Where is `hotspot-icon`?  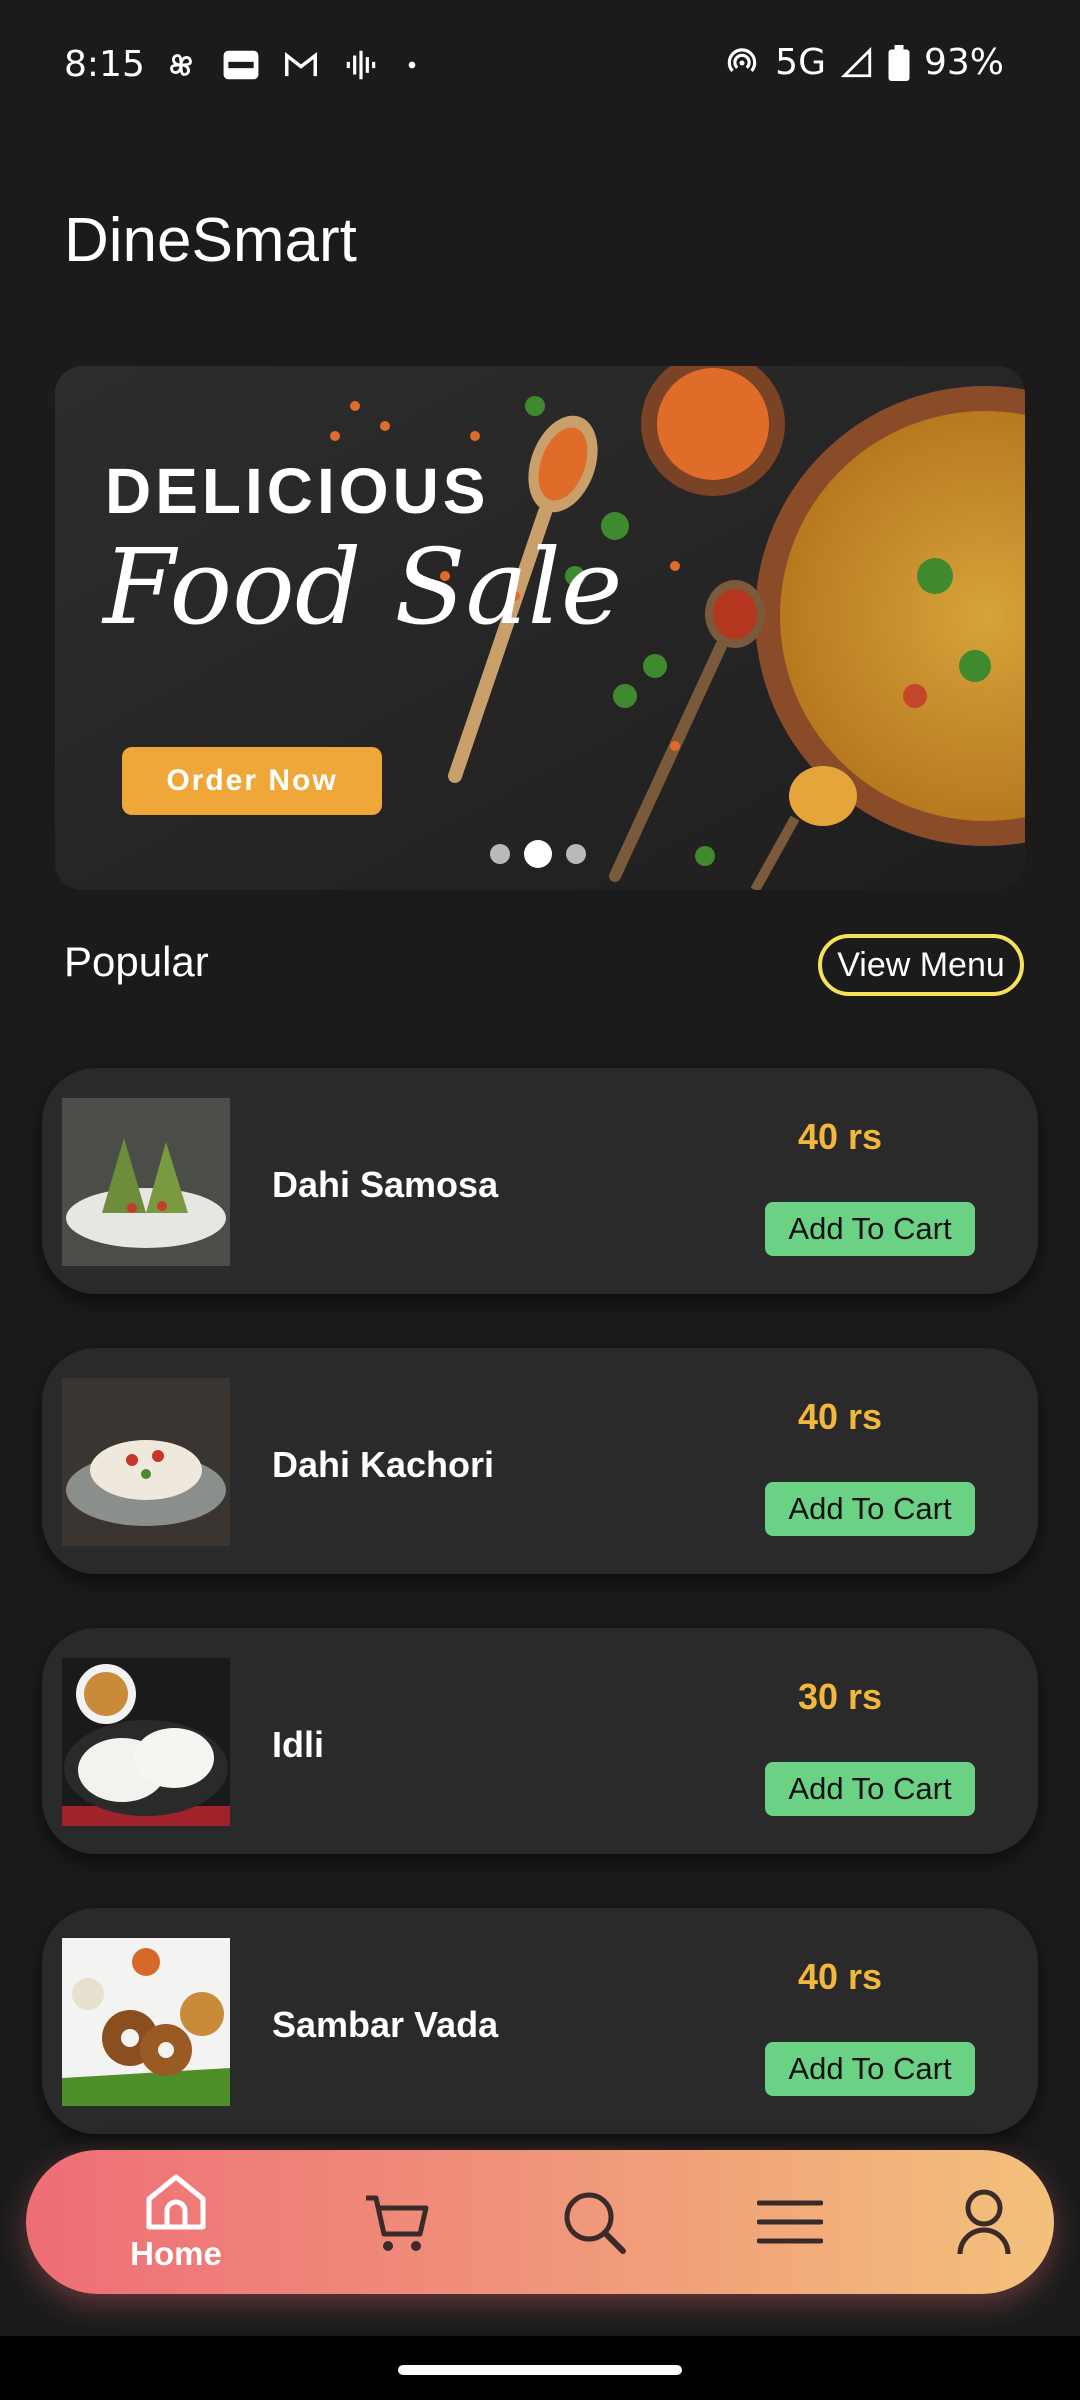 hotspot-icon is located at coordinates (742, 59).